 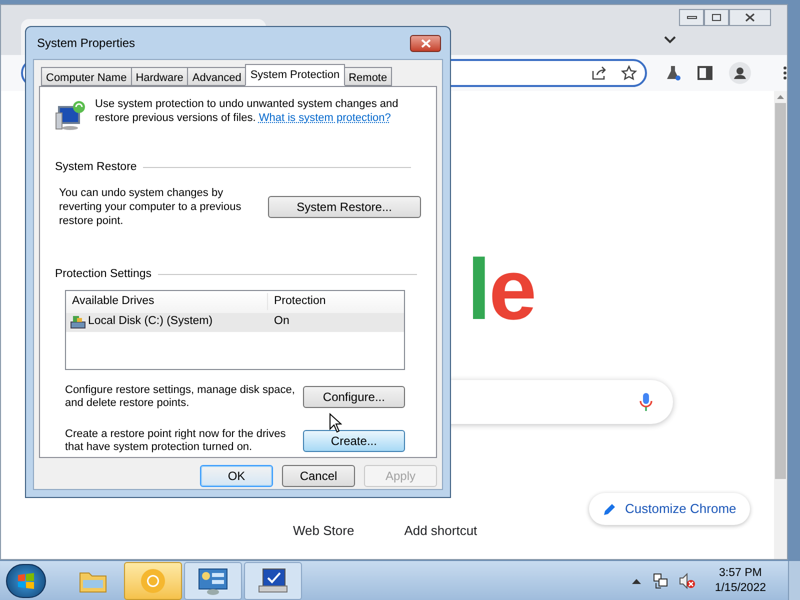 What do you see at coordinates (167, 301) in the screenshot?
I see `column-header: Available Drives` at bounding box center [167, 301].